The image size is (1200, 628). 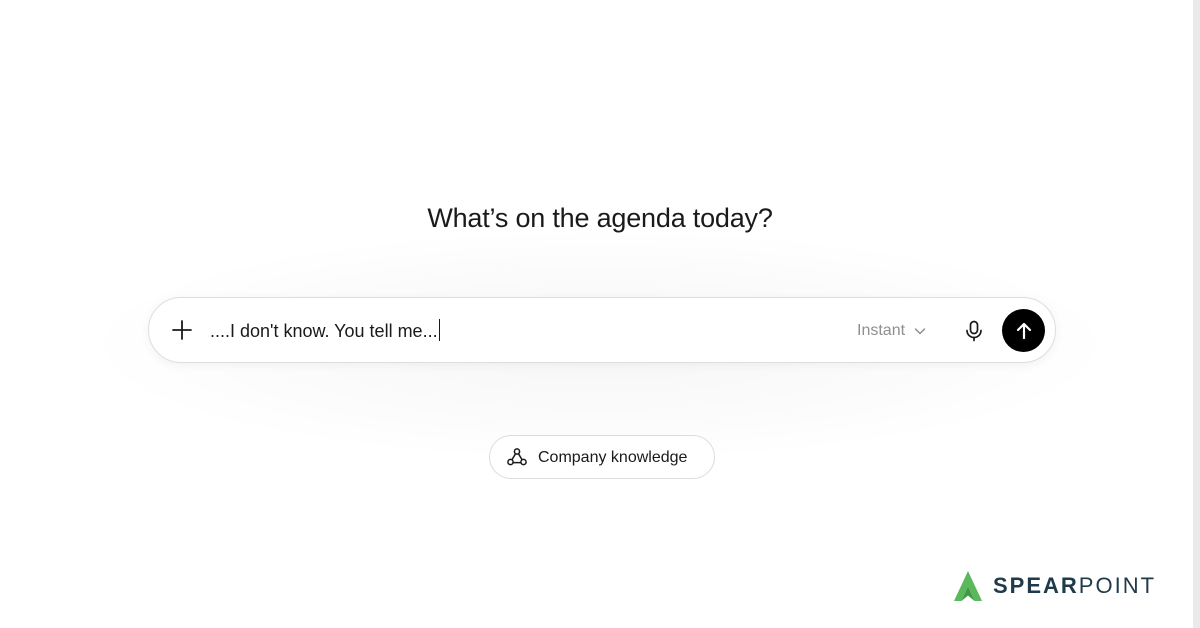 What do you see at coordinates (182, 330) in the screenshot?
I see `plus-icon` at bounding box center [182, 330].